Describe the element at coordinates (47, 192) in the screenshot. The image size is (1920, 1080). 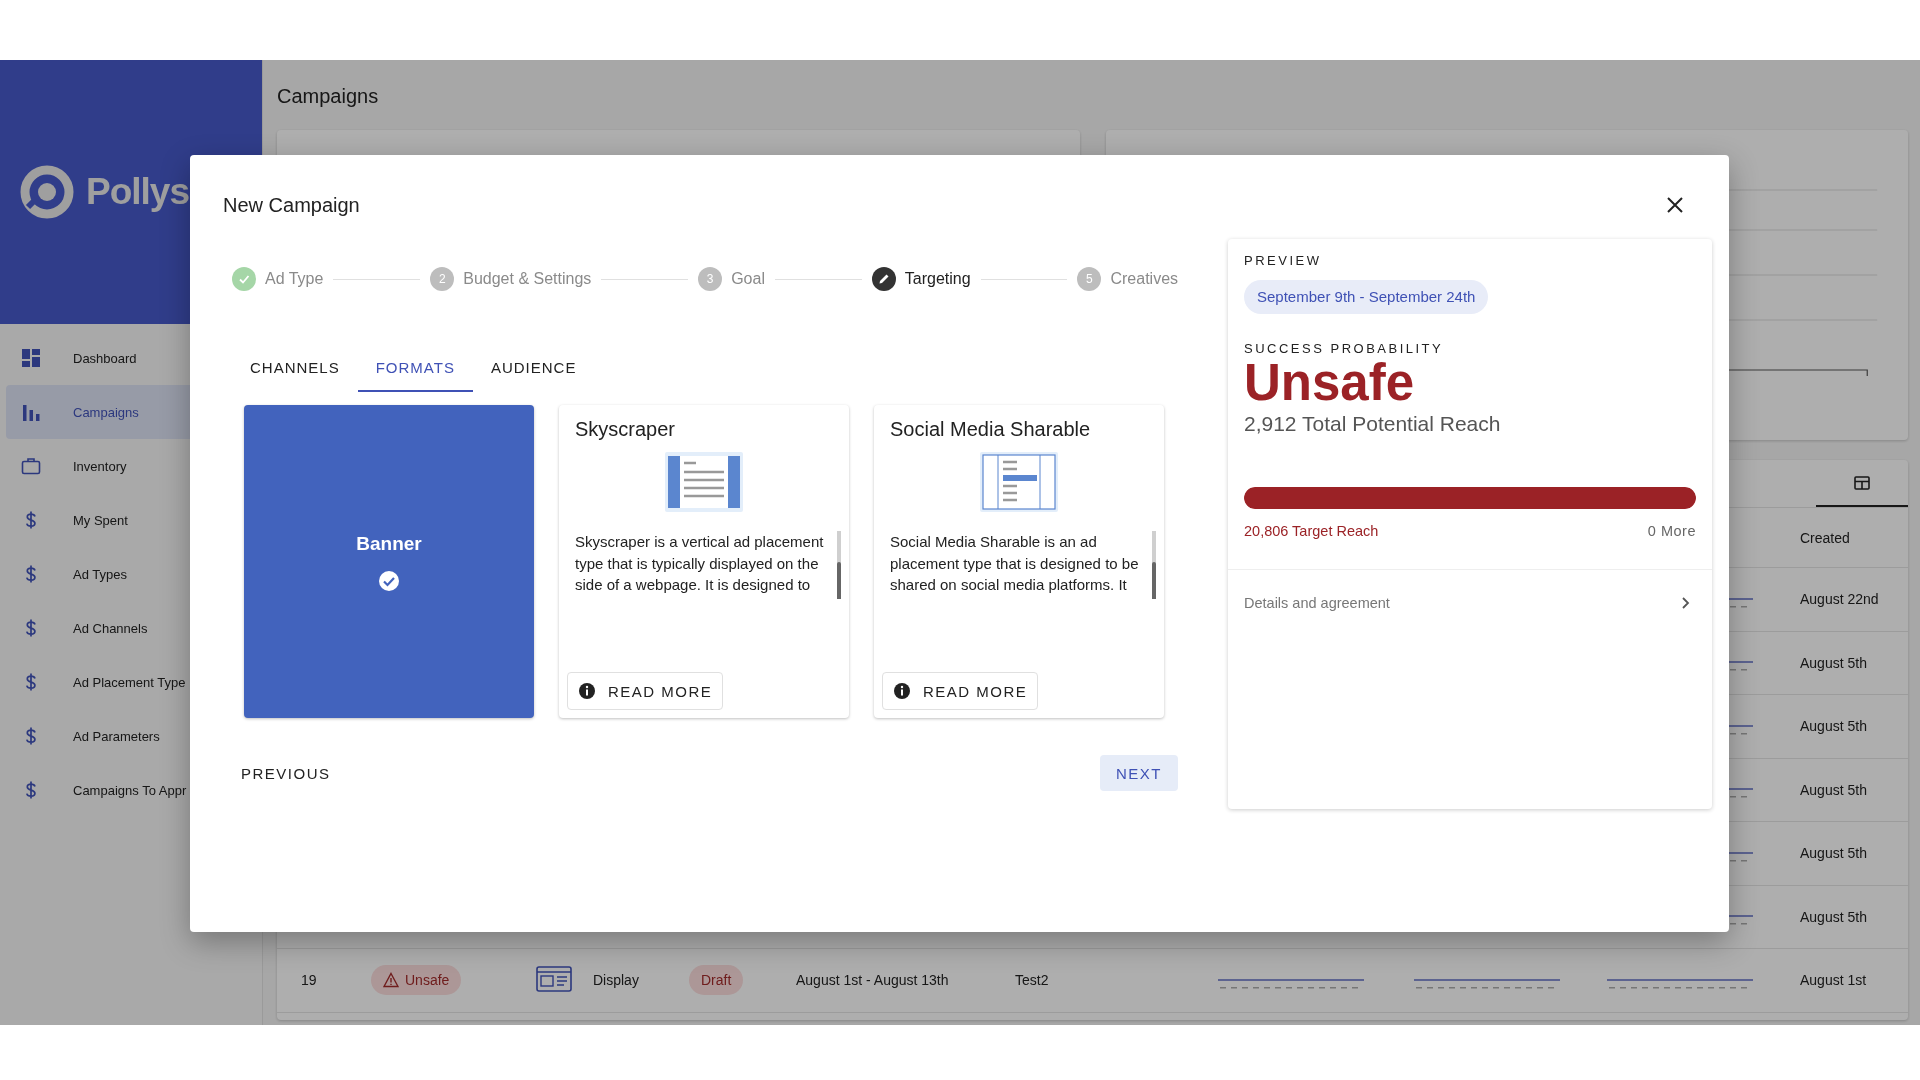
I see `logo-icon` at that location.